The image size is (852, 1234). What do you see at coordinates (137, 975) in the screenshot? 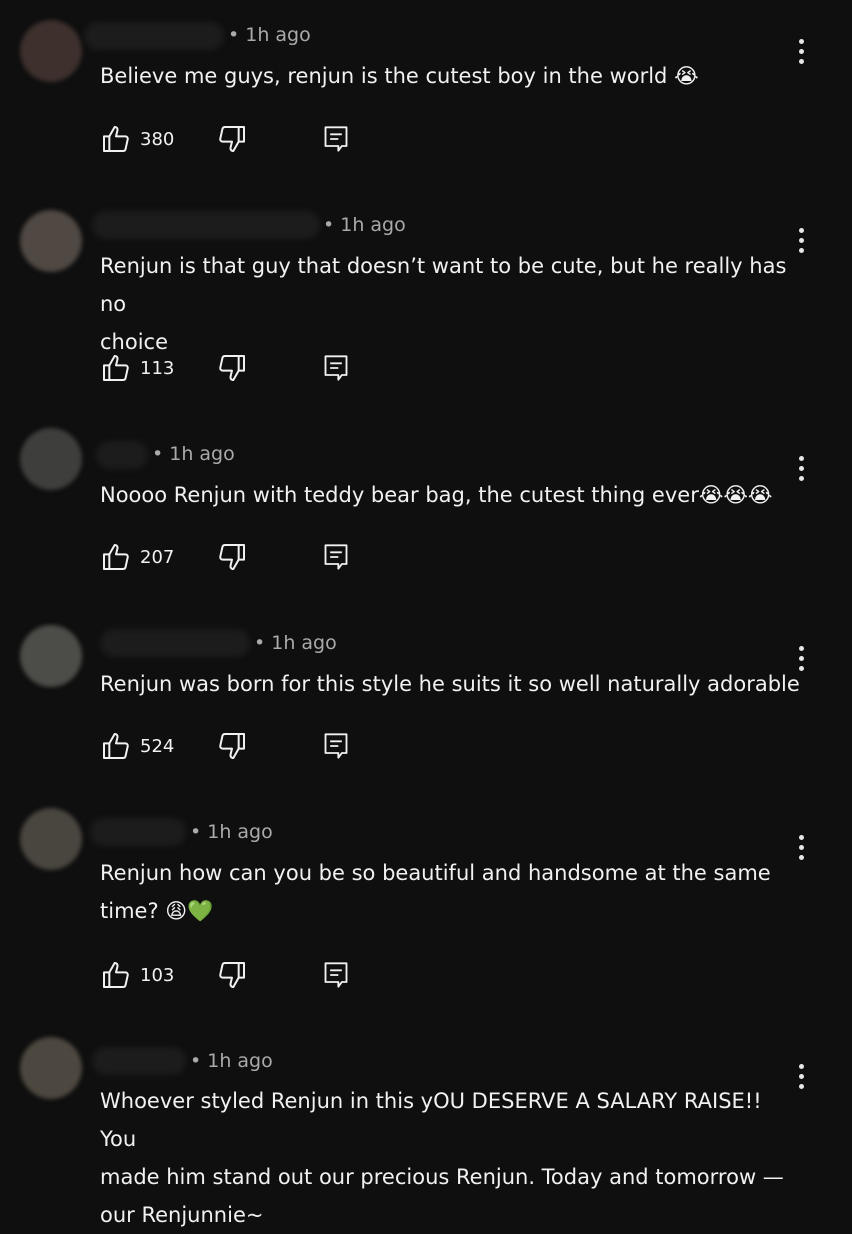
I see `like-button: 103` at bounding box center [137, 975].